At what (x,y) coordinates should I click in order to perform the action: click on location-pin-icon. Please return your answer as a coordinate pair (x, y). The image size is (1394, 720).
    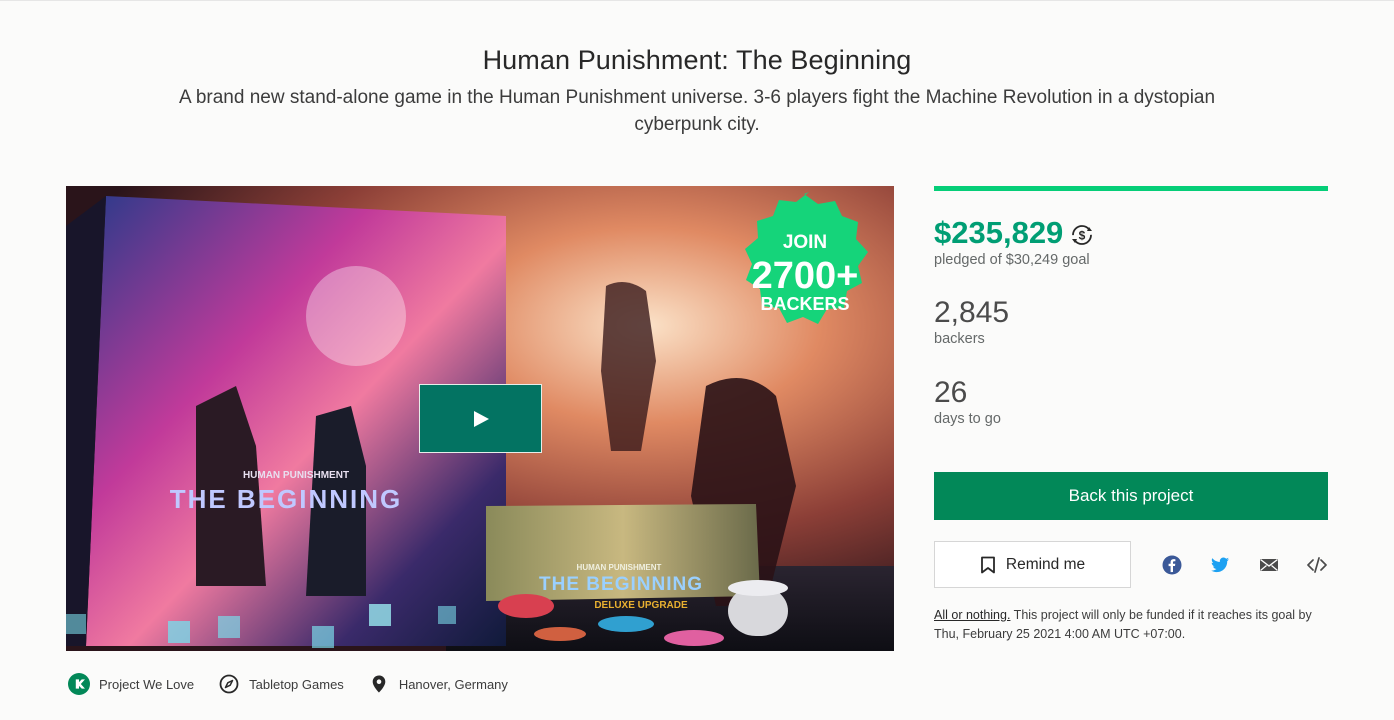
    Looking at the image, I should click on (379, 684).